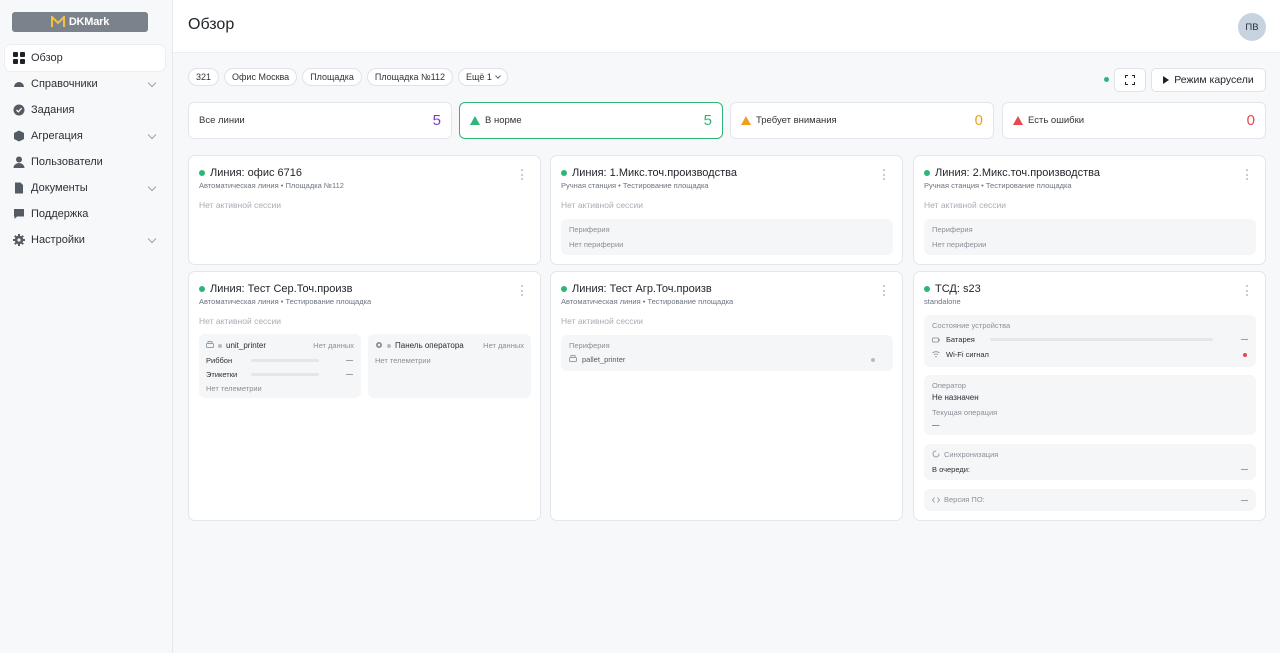 This screenshot has width=1280, height=653. I want to click on tsd-card-title: ТСД: s23, so click(958, 289).